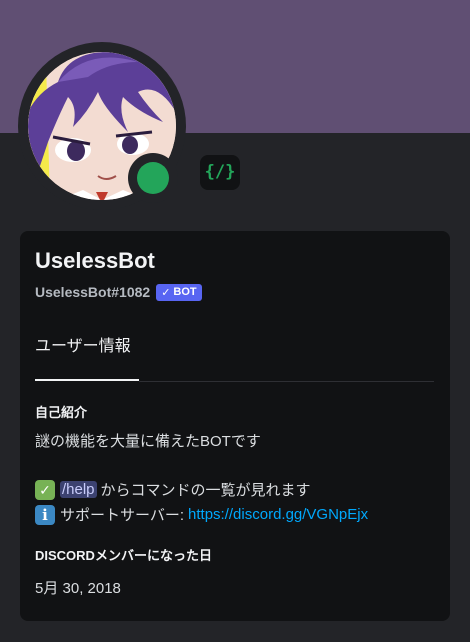 The height and width of the screenshot is (642, 470). Describe the element at coordinates (78, 588) in the screenshot. I see `member-since-date: 5月 30, 2018` at that location.